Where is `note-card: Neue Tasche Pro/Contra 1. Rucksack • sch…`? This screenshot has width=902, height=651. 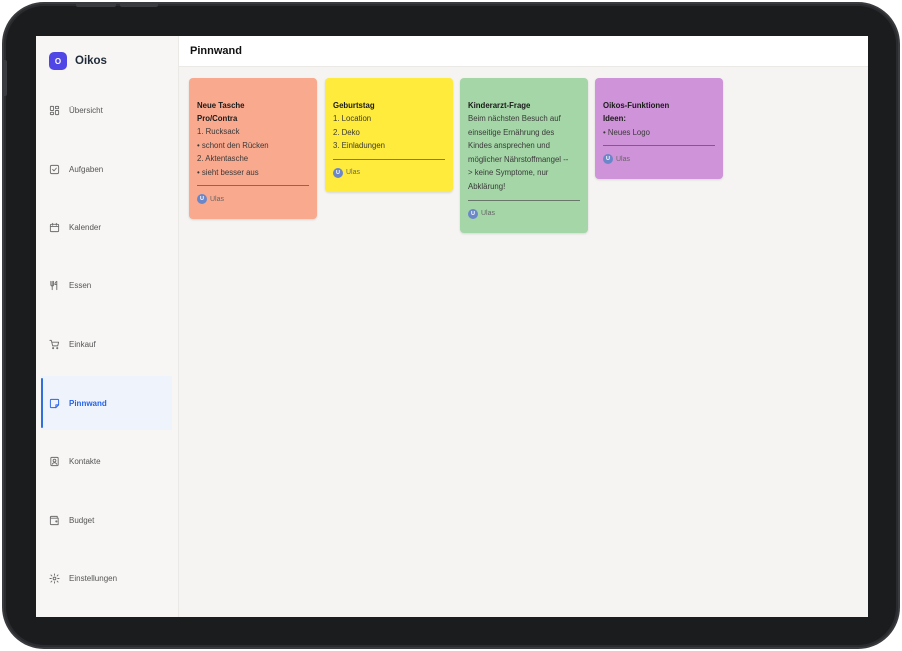
note-card: Neue Tasche Pro/Contra 1. Rucksack • sch… is located at coordinates (253, 148).